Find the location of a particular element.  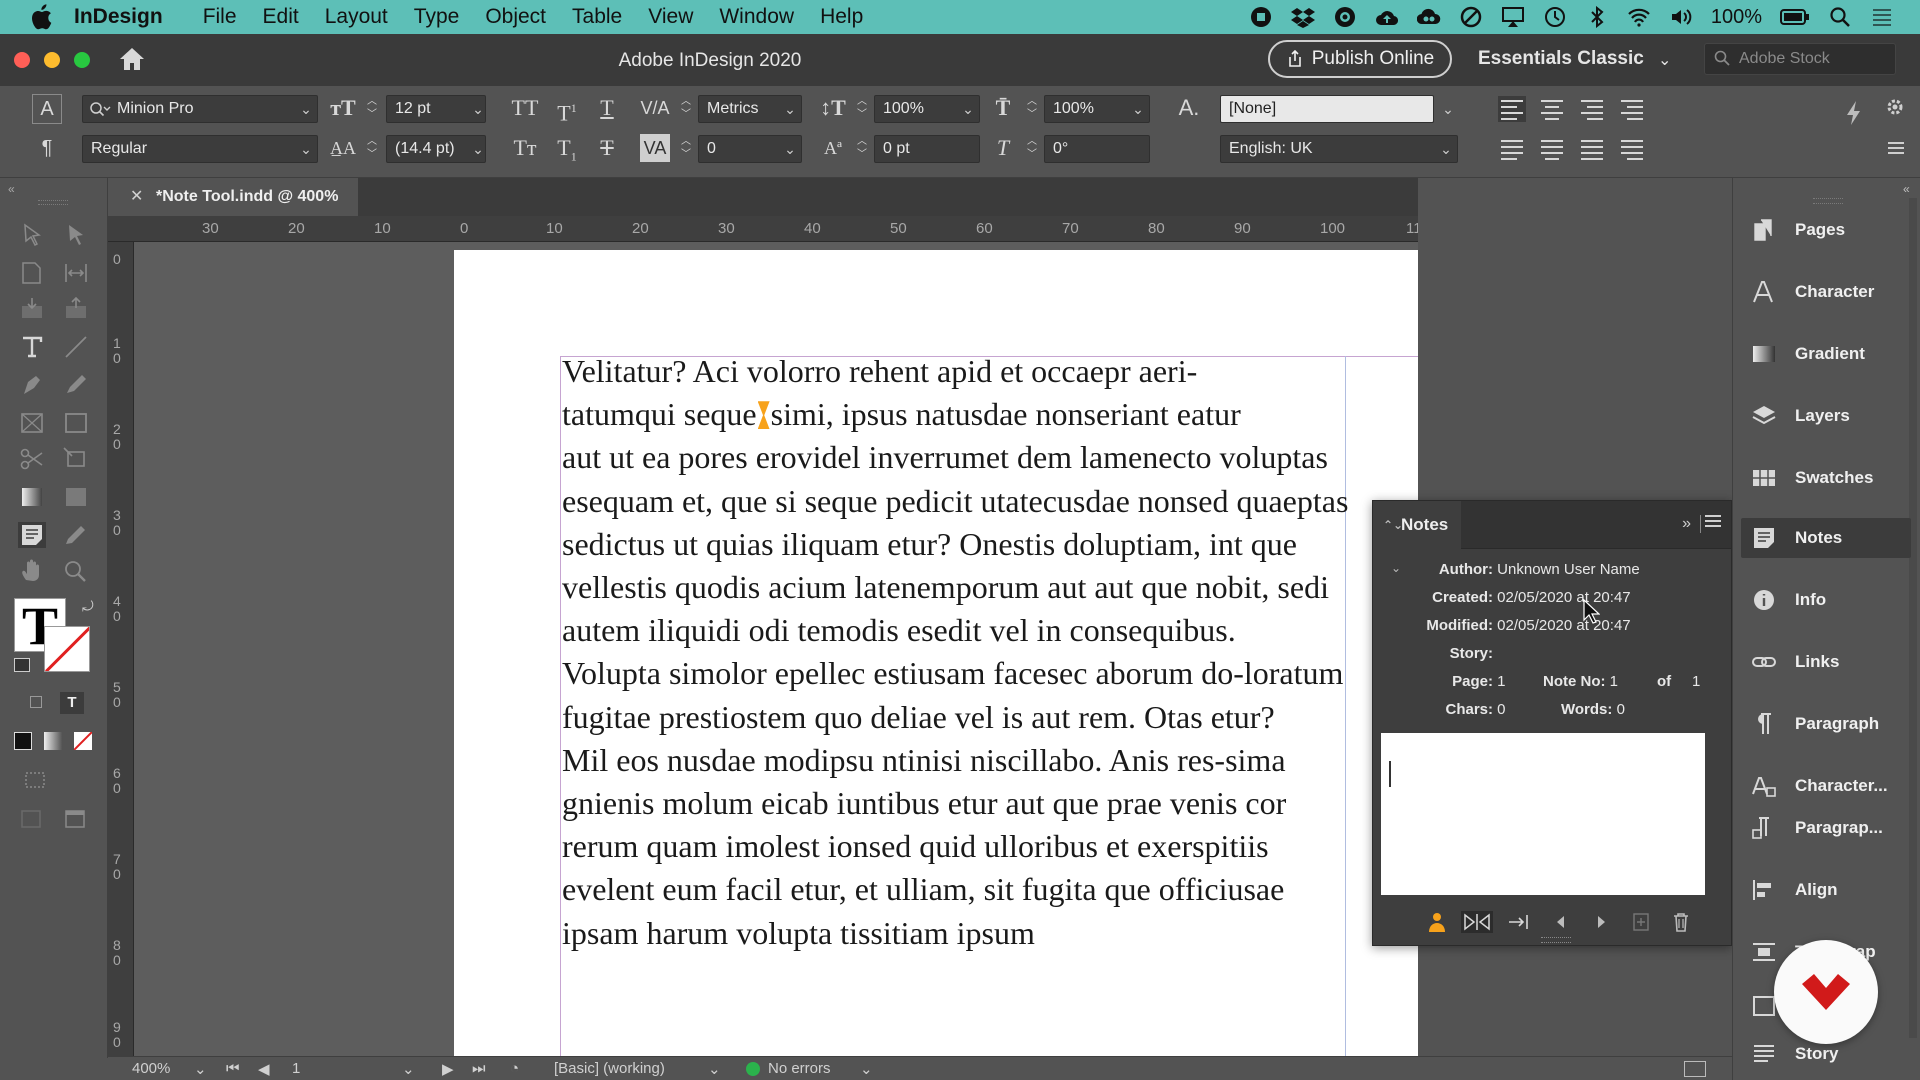

record-icon is located at coordinates (1261, 17).